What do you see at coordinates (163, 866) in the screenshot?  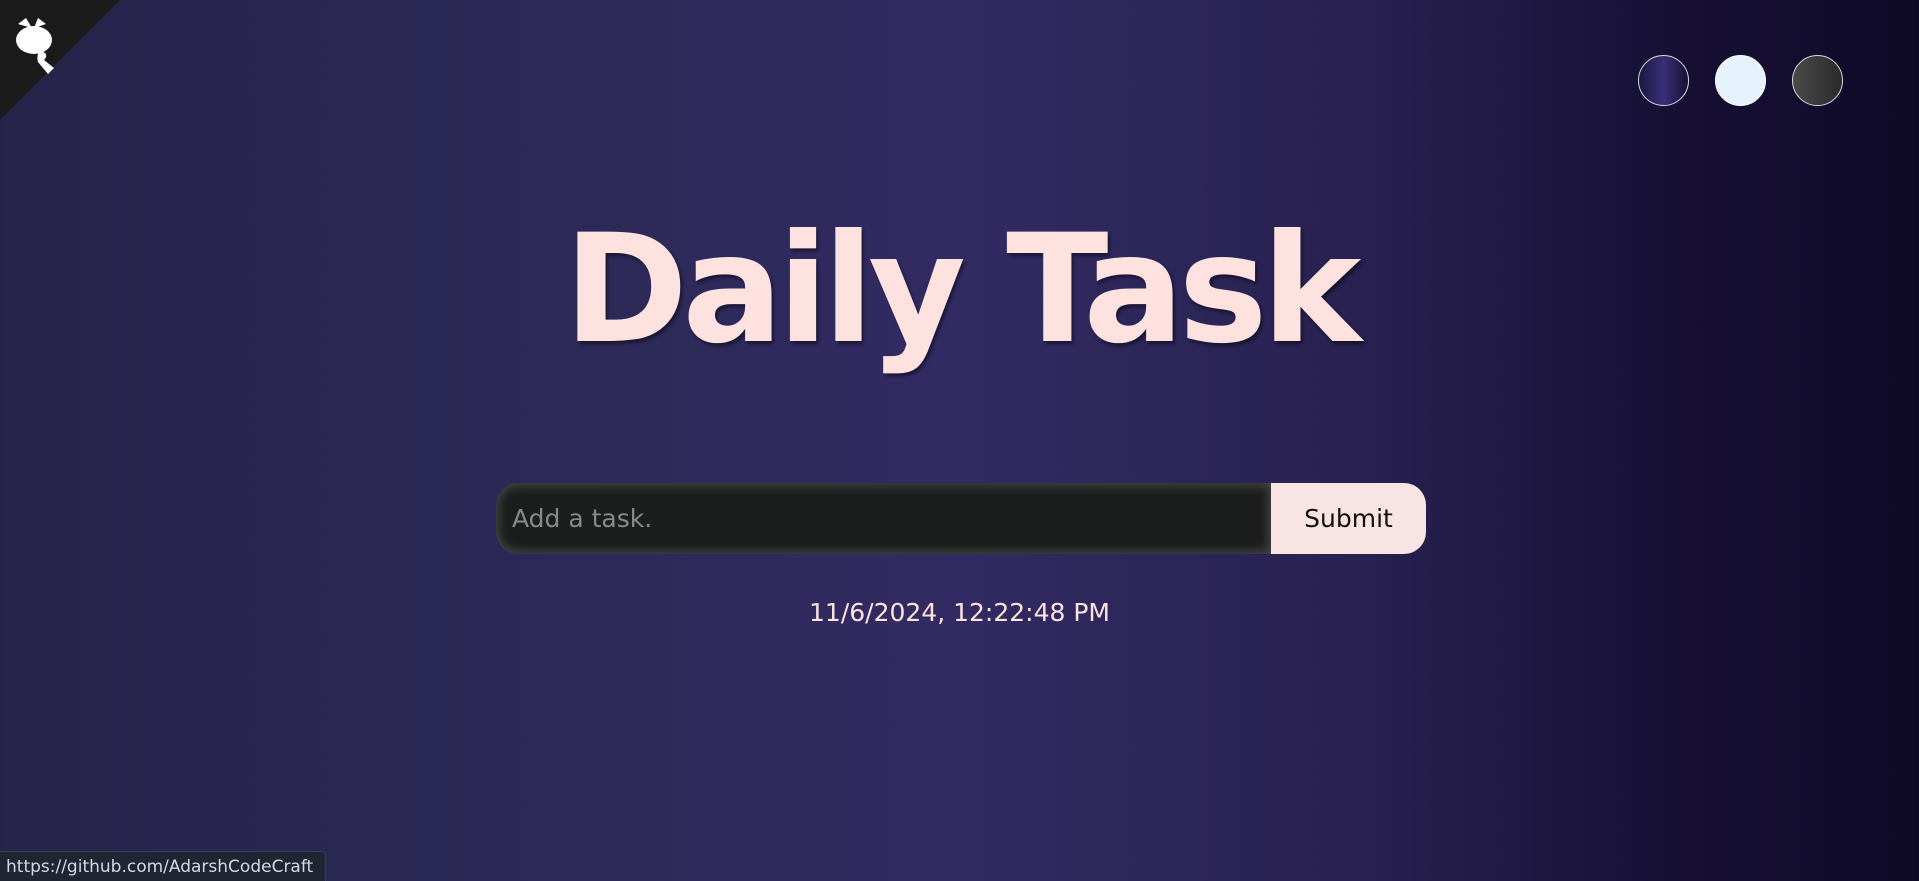 I see `link-status-bar: https://github.com/AdarshCodeCraft` at bounding box center [163, 866].